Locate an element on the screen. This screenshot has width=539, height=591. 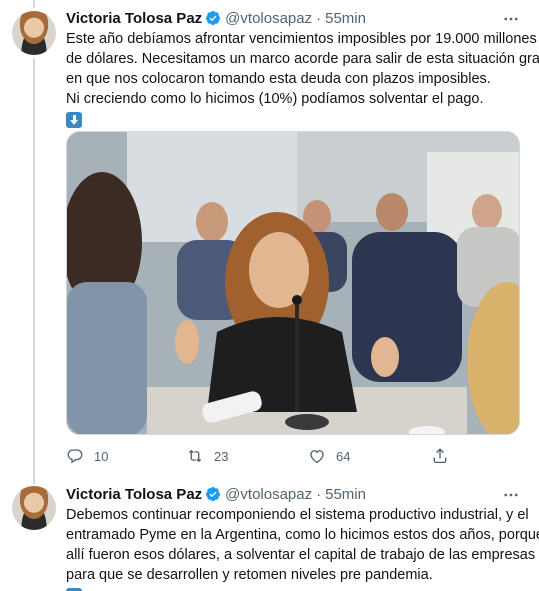
share-button is located at coordinates (445, 456).